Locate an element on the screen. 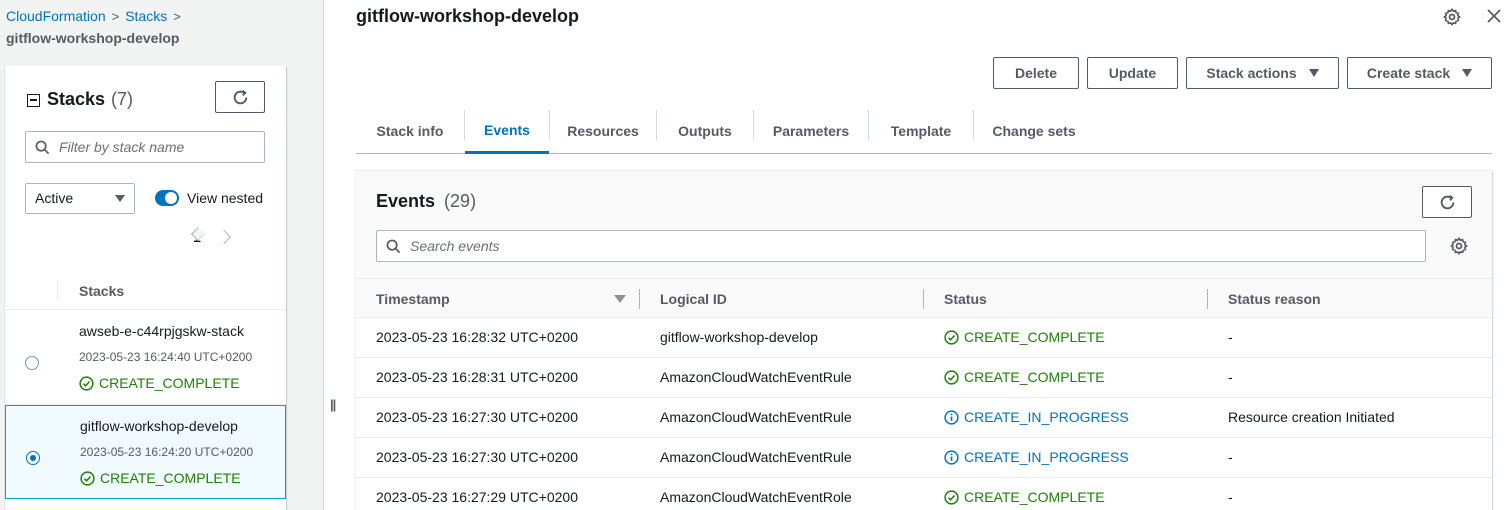 This screenshot has width=1512, height=510. tab-parameters: Parameters is located at coordinates (811, 131).